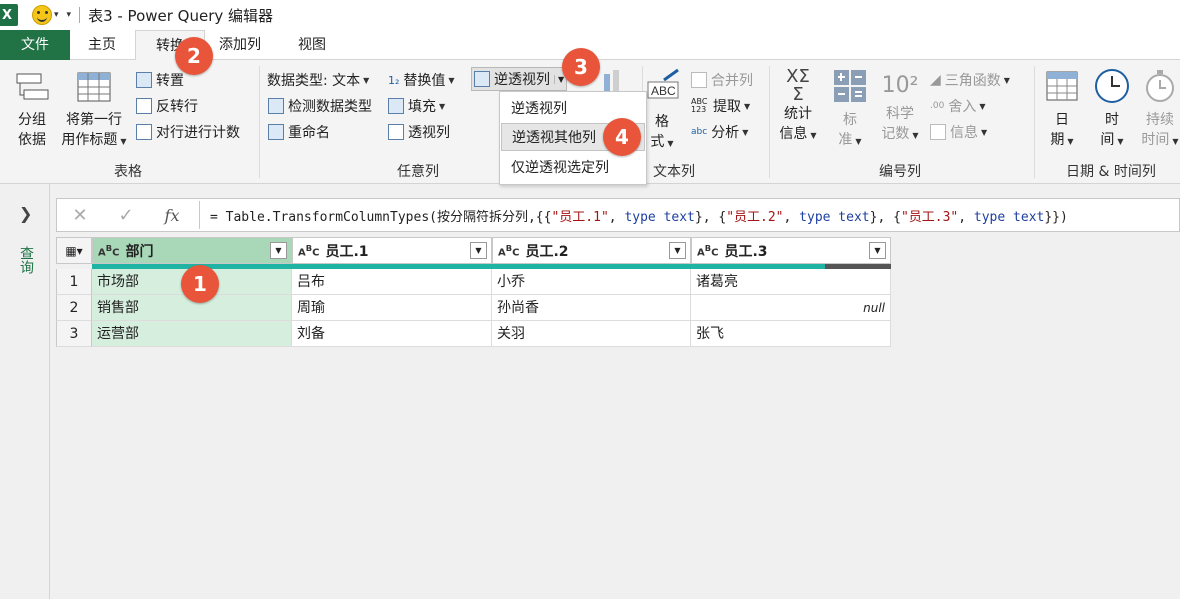  Describe the element at coordinates (74, 334) in the screenshot. I see `row-number: 3` at that location.